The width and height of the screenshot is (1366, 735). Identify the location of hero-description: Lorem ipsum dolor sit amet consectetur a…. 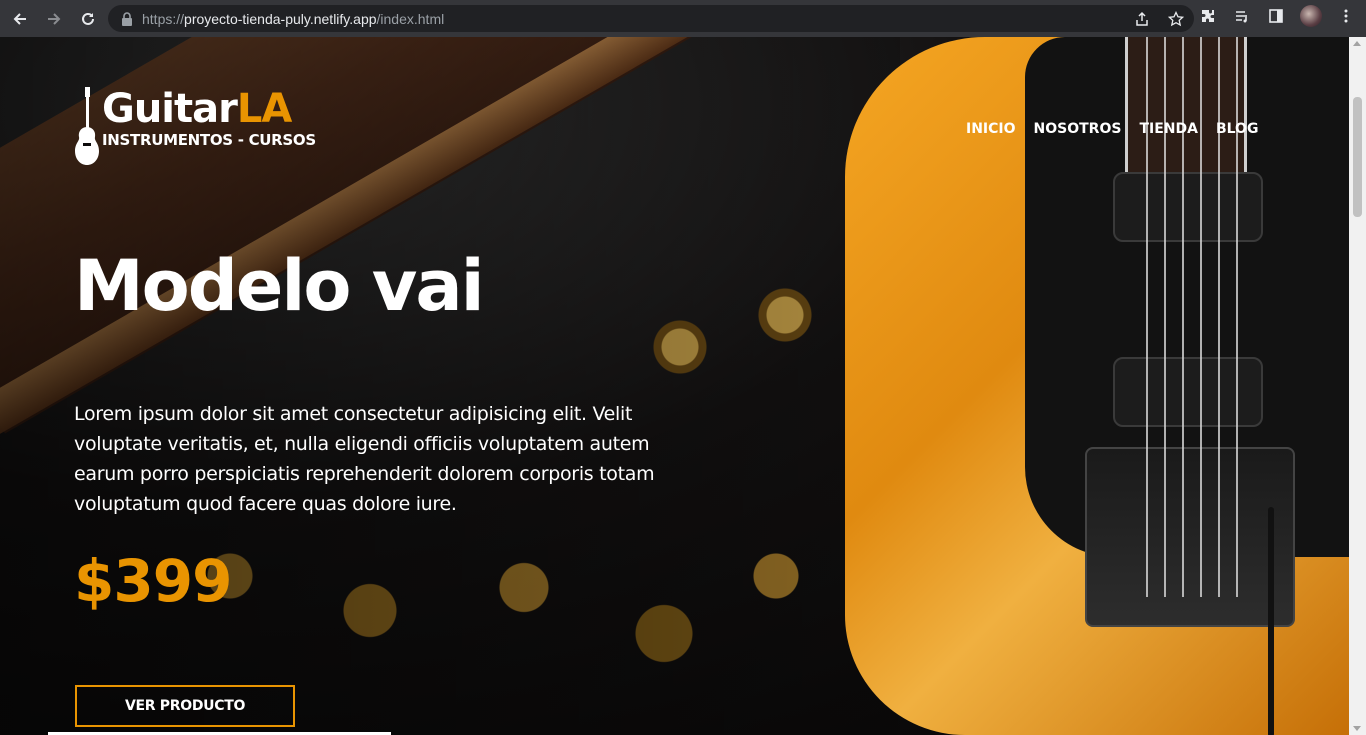
(364, 459).